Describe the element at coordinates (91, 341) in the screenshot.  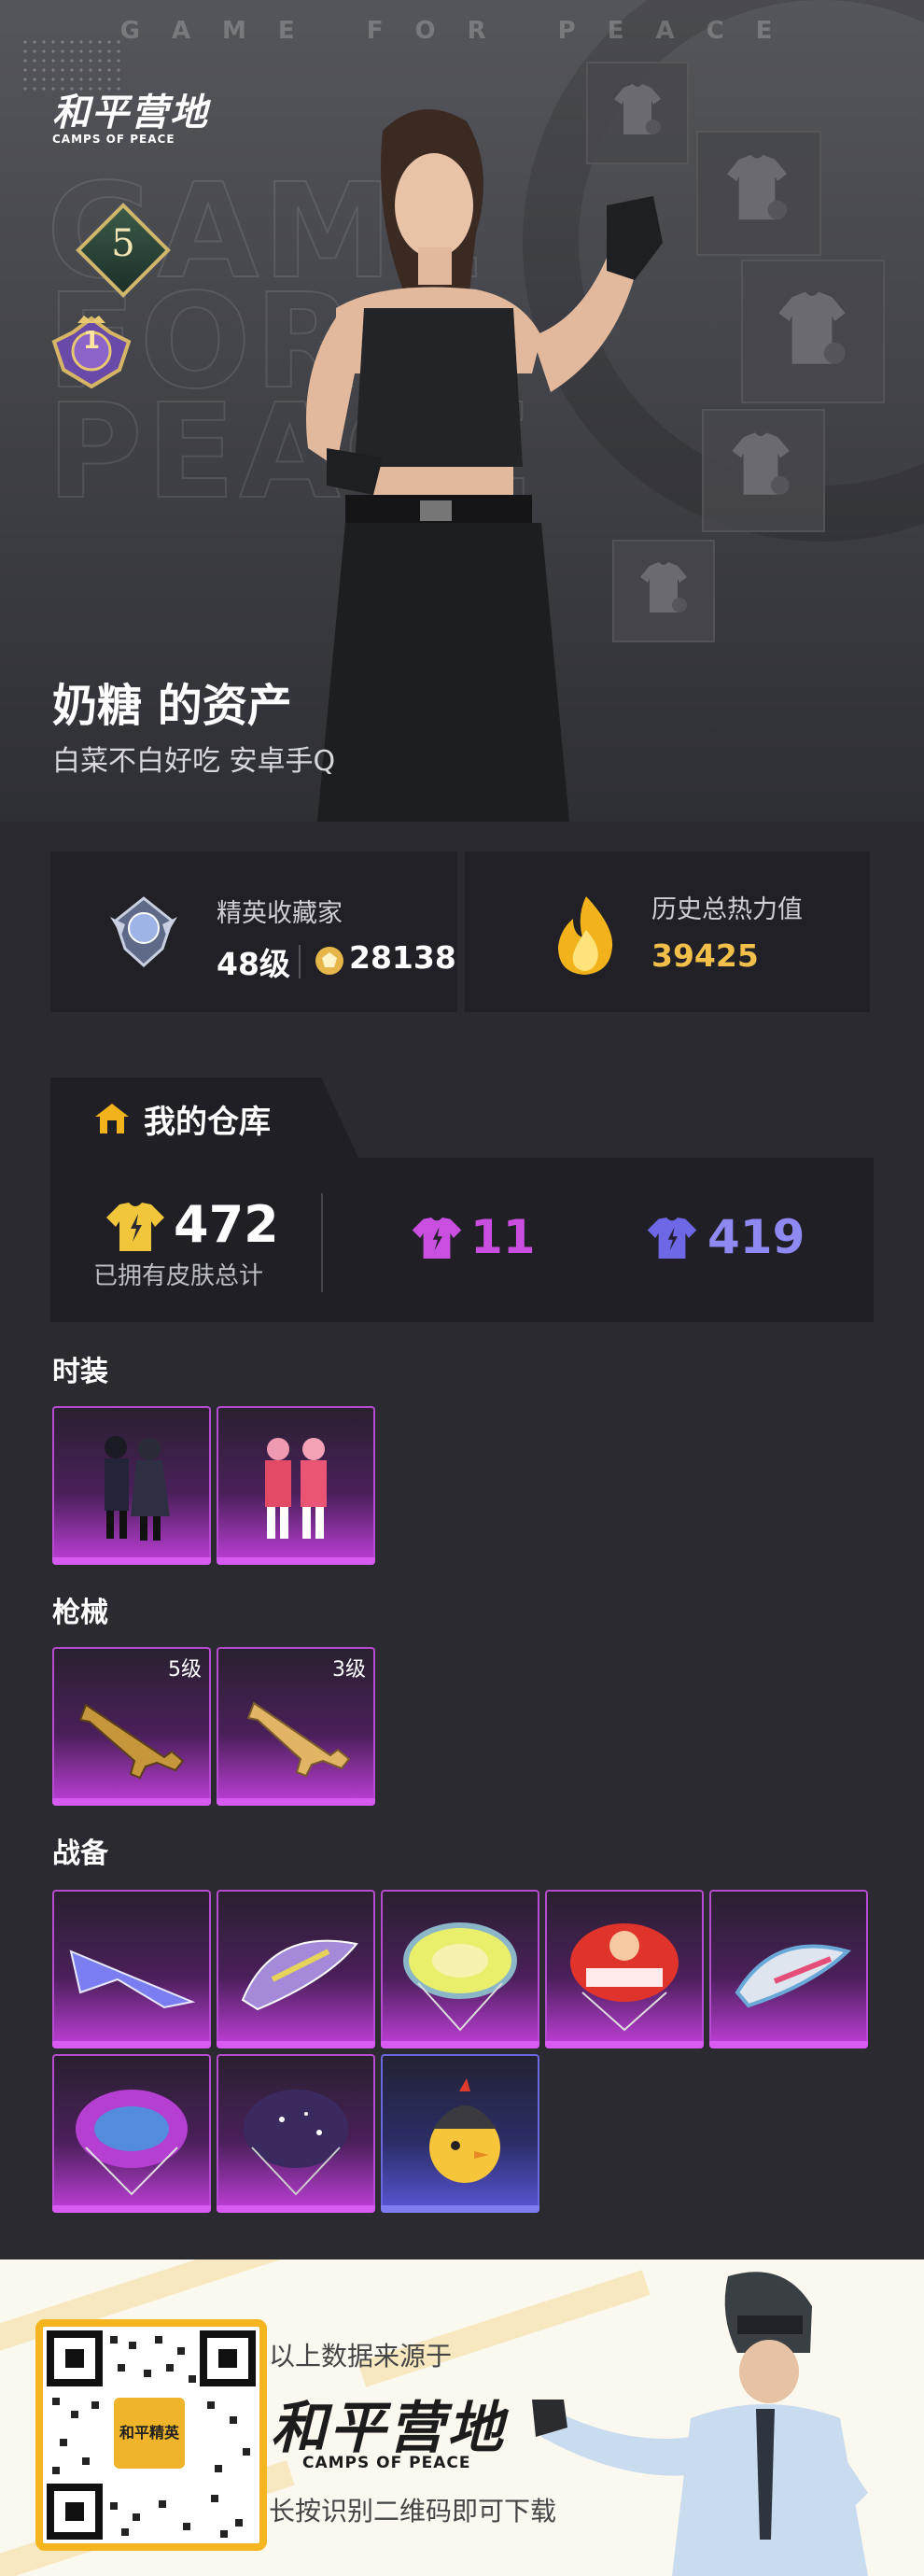
I see `rank-number: 1` at that location.